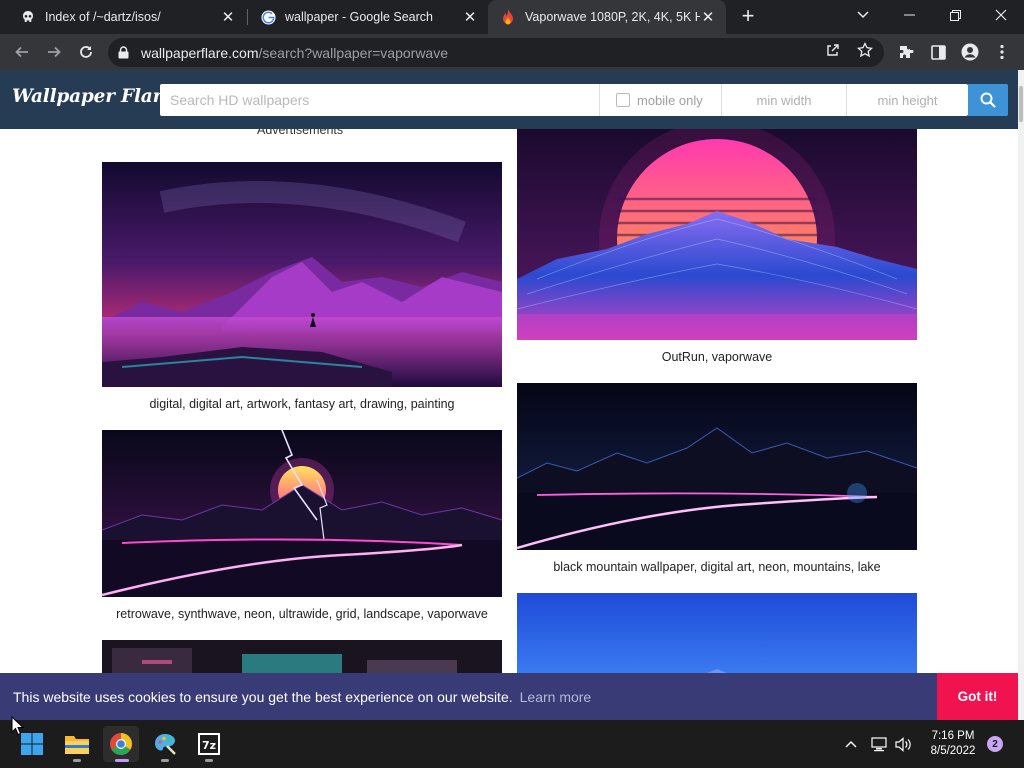 The height and width of the screenshot is (768, 1024). What do you see at coordinates (93, 96) in the screenshot?
I see `site-logo: Wallpaper Flare` at bounding box center [93, 96].